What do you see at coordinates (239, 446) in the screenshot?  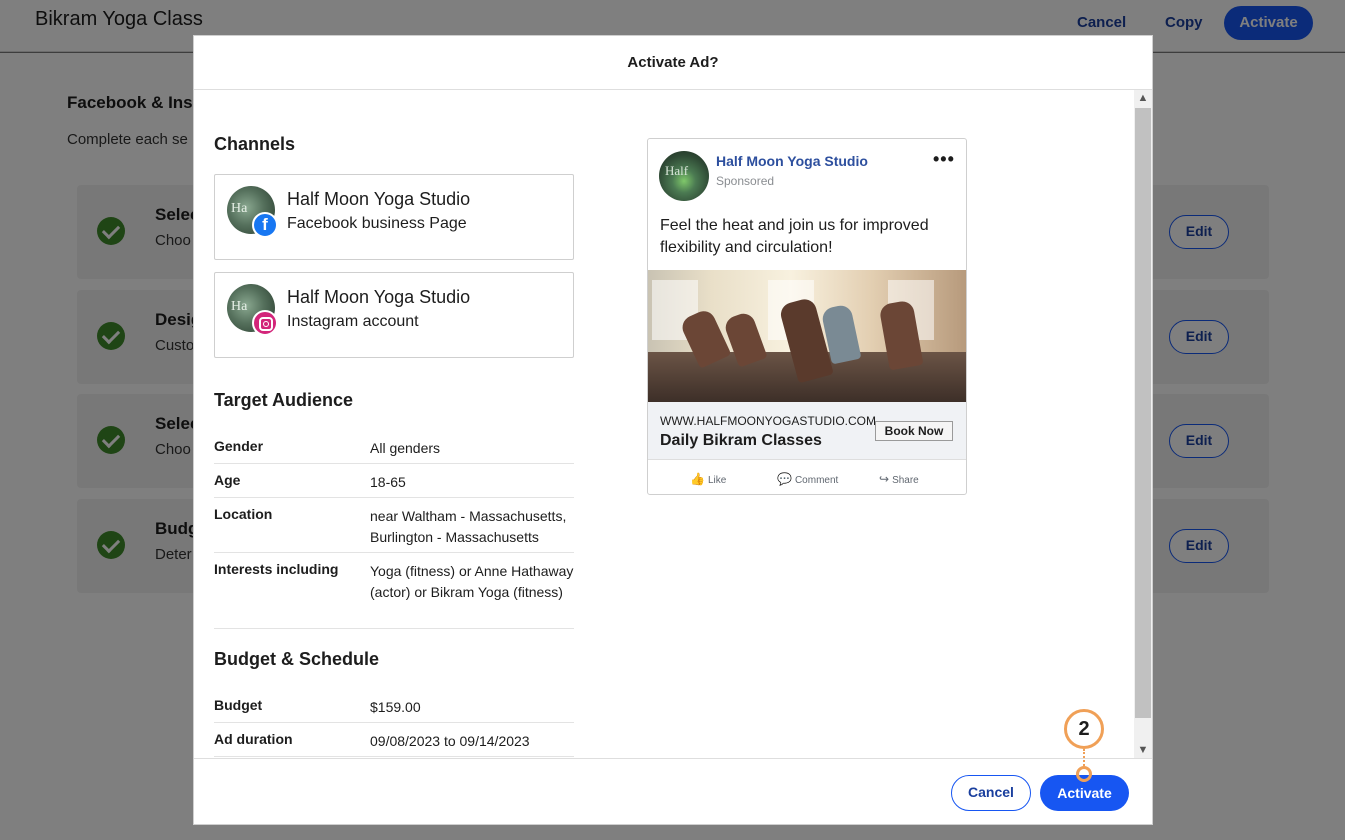 I see `row-label: Gender` at bounding box center [239, 446].